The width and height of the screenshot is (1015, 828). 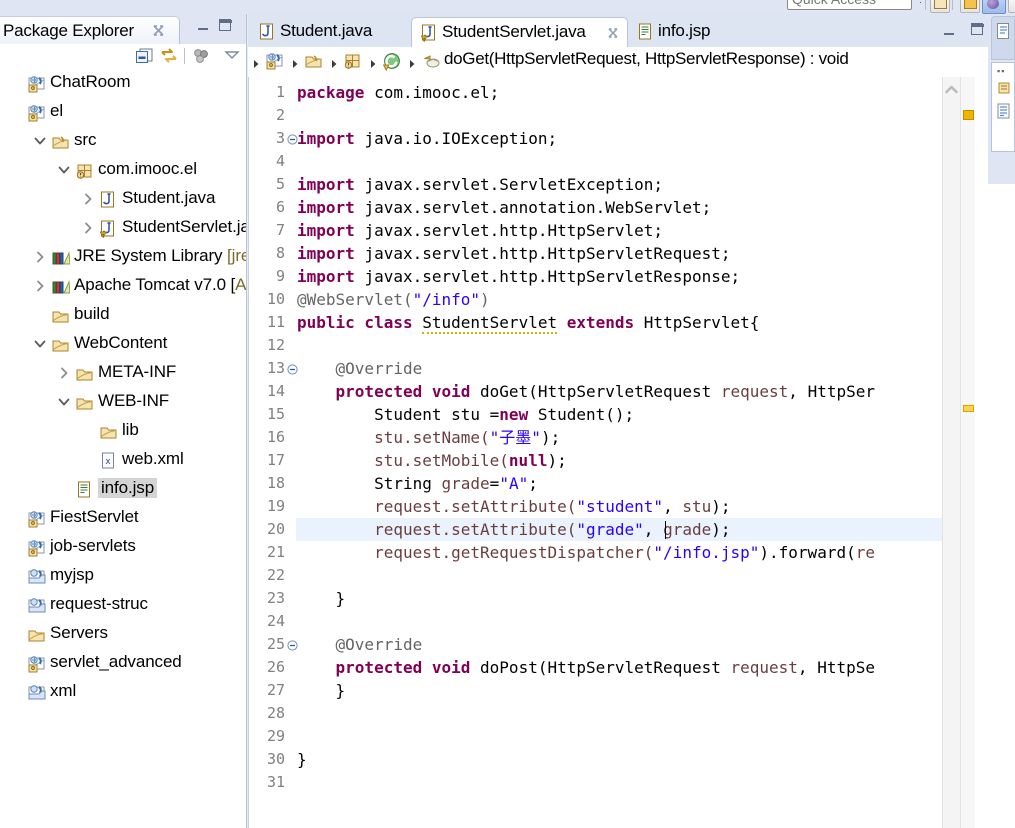 I want to click on breadcrumb-java-type-icon, so click(x=391, y=62).